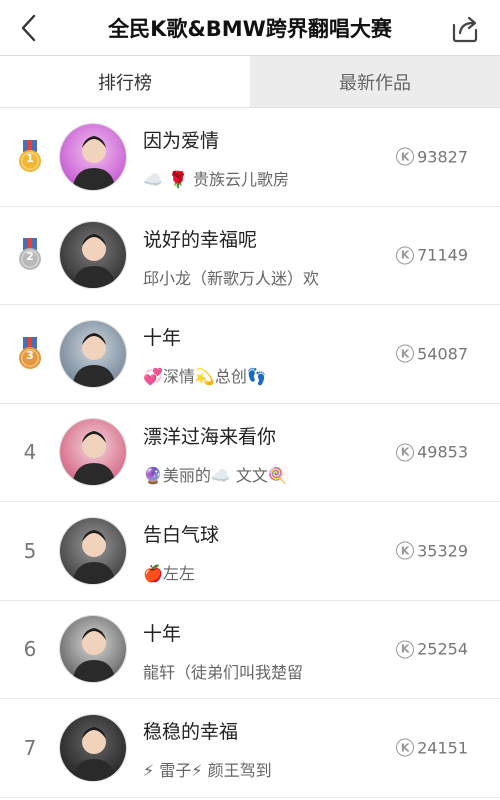 Image resolution: width=500 pixels, height=800 pixels. What do you see at coordinates (216, 178) in the screenshot?
I see `singer-name: ☁️ 🌹 贵族云儿歌房` at bounding box center [216, 178].